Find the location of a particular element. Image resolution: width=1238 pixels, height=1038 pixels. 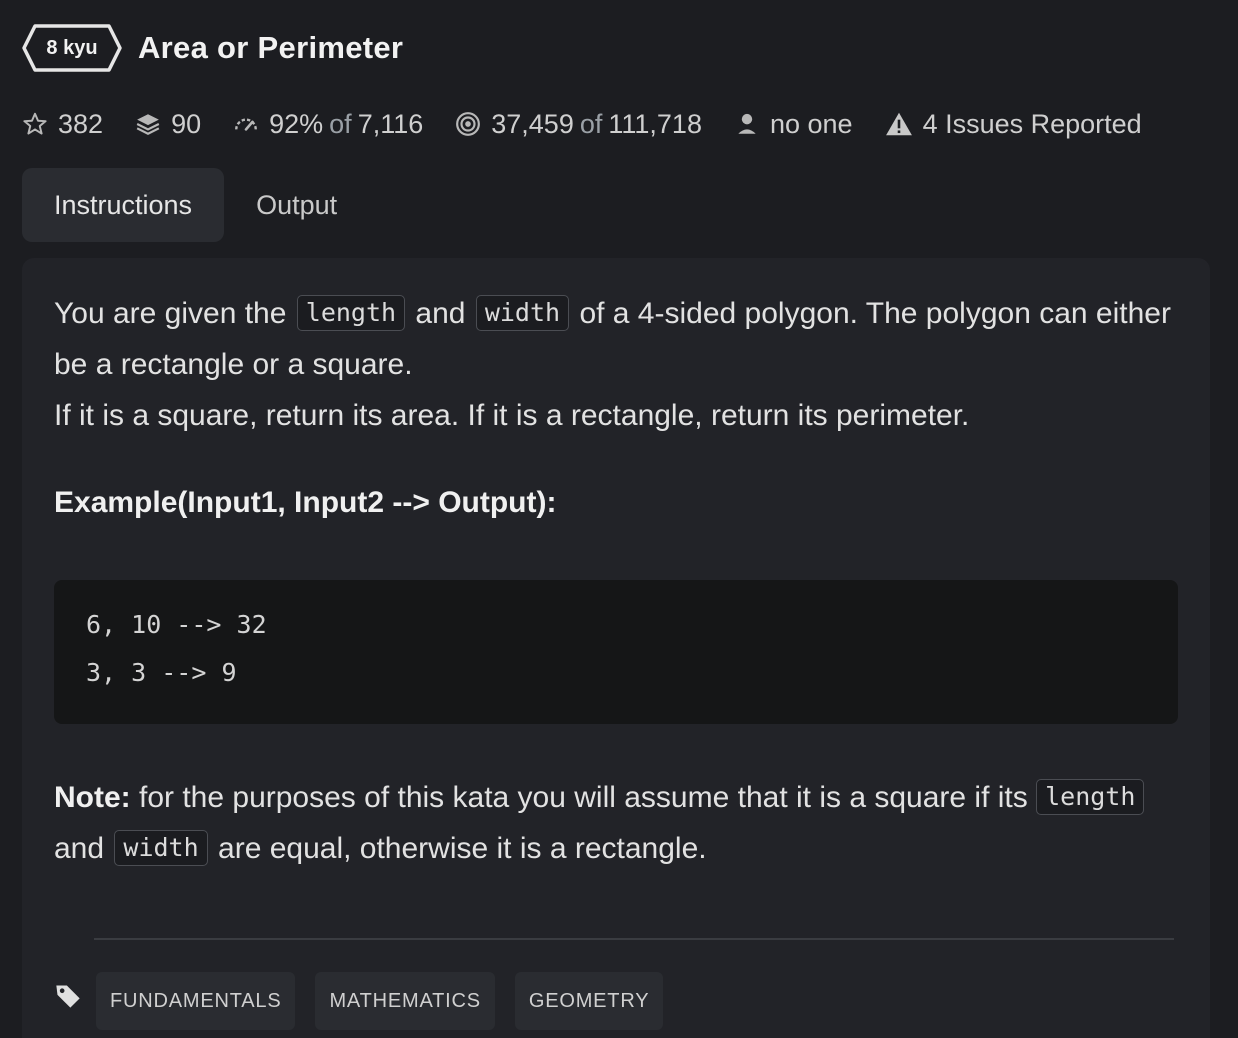

kata-header: 8 kyu Area or Perimeter is located at coordinates (212, 48).